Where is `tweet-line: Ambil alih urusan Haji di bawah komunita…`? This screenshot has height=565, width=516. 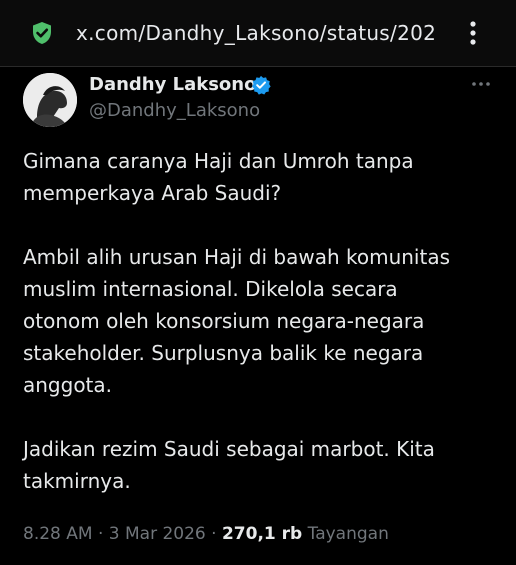
tweet-line: Ambil alih urusan Haji di bawah komunita… is located at coordinates (237, 257).